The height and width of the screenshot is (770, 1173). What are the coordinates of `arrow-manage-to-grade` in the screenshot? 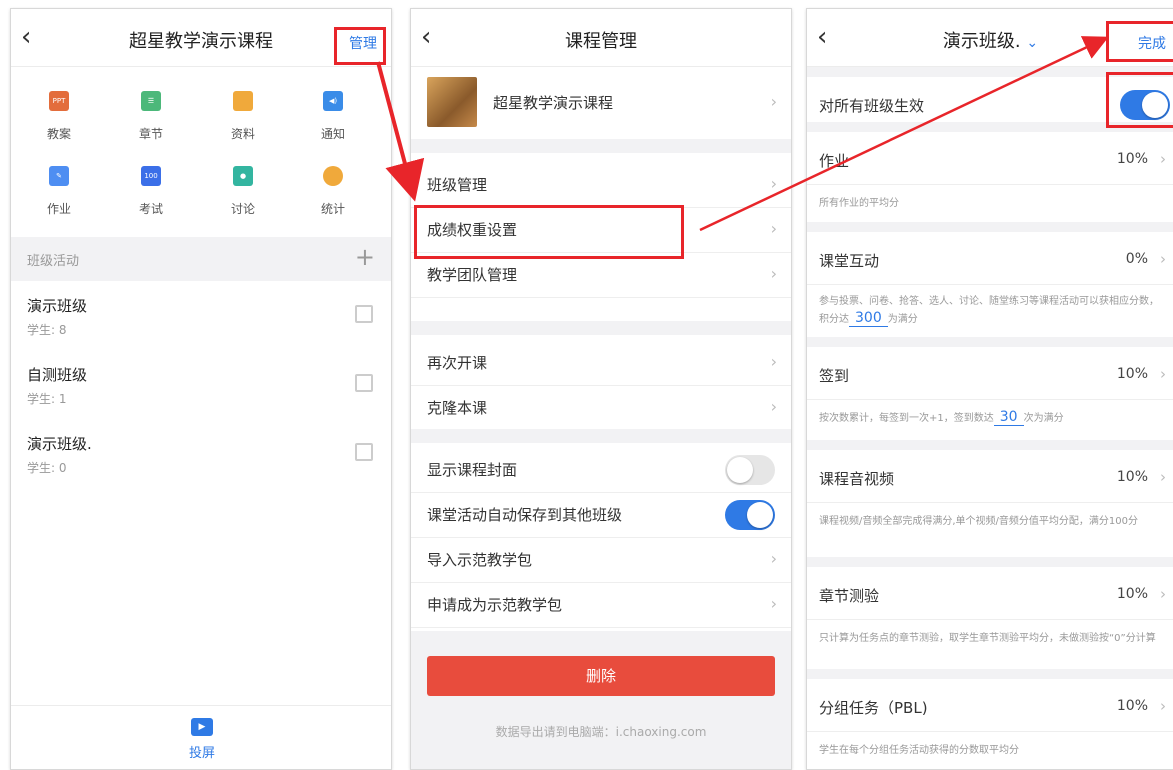 It's located at (400, 131).